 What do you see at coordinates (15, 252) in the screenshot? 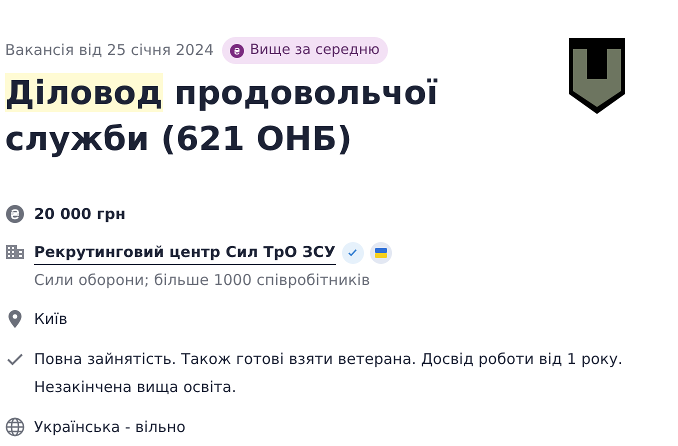
I see `building-icon` at bounding box center [15, 252].